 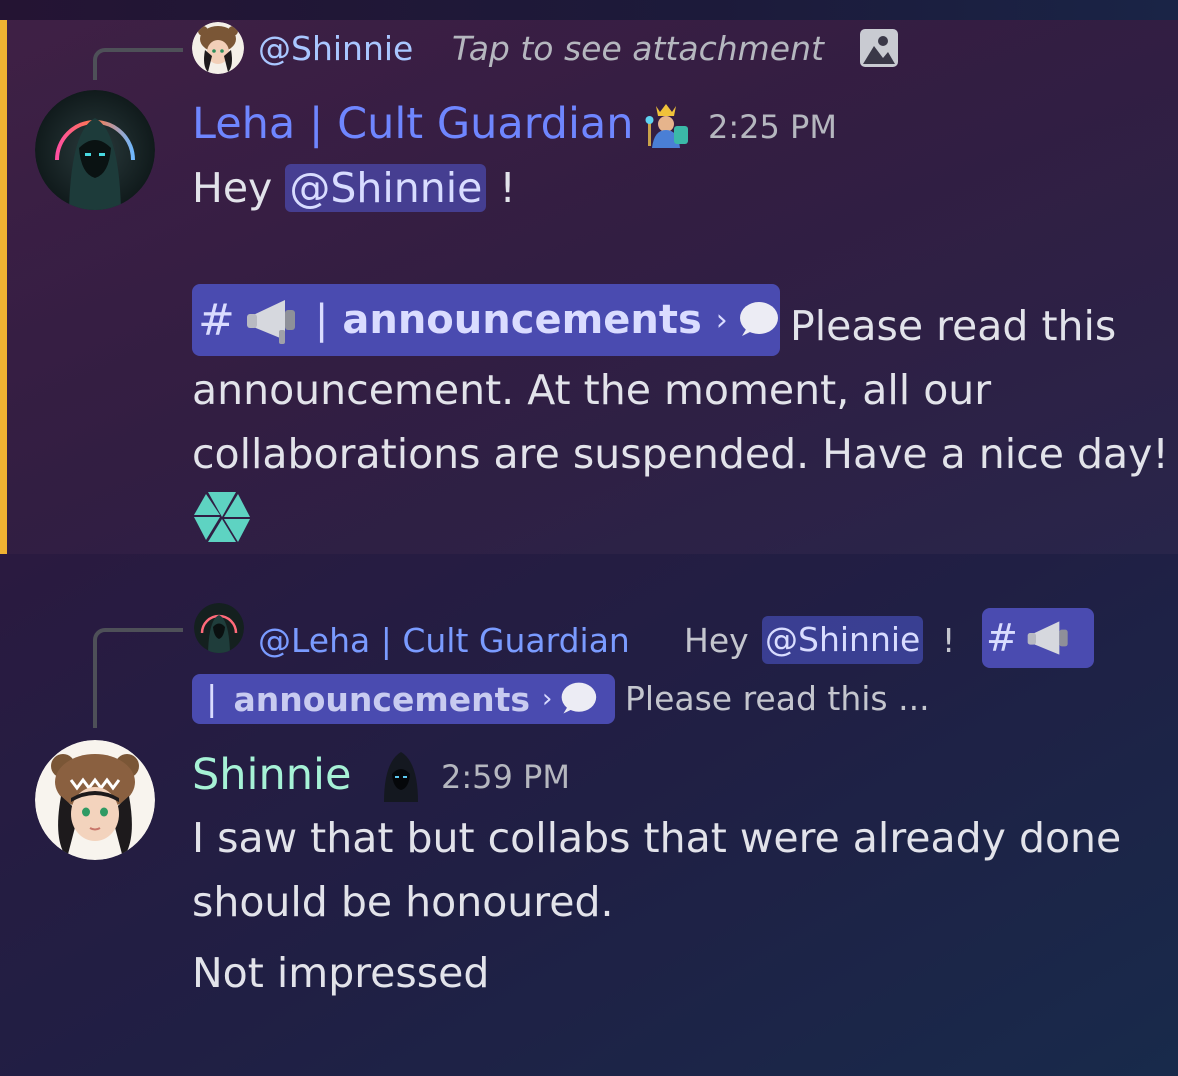 What do you see at coordinates (341, 973) in the screenshot?
I see `message2-line-3: Not impressed` at bounding box center [341, 973].